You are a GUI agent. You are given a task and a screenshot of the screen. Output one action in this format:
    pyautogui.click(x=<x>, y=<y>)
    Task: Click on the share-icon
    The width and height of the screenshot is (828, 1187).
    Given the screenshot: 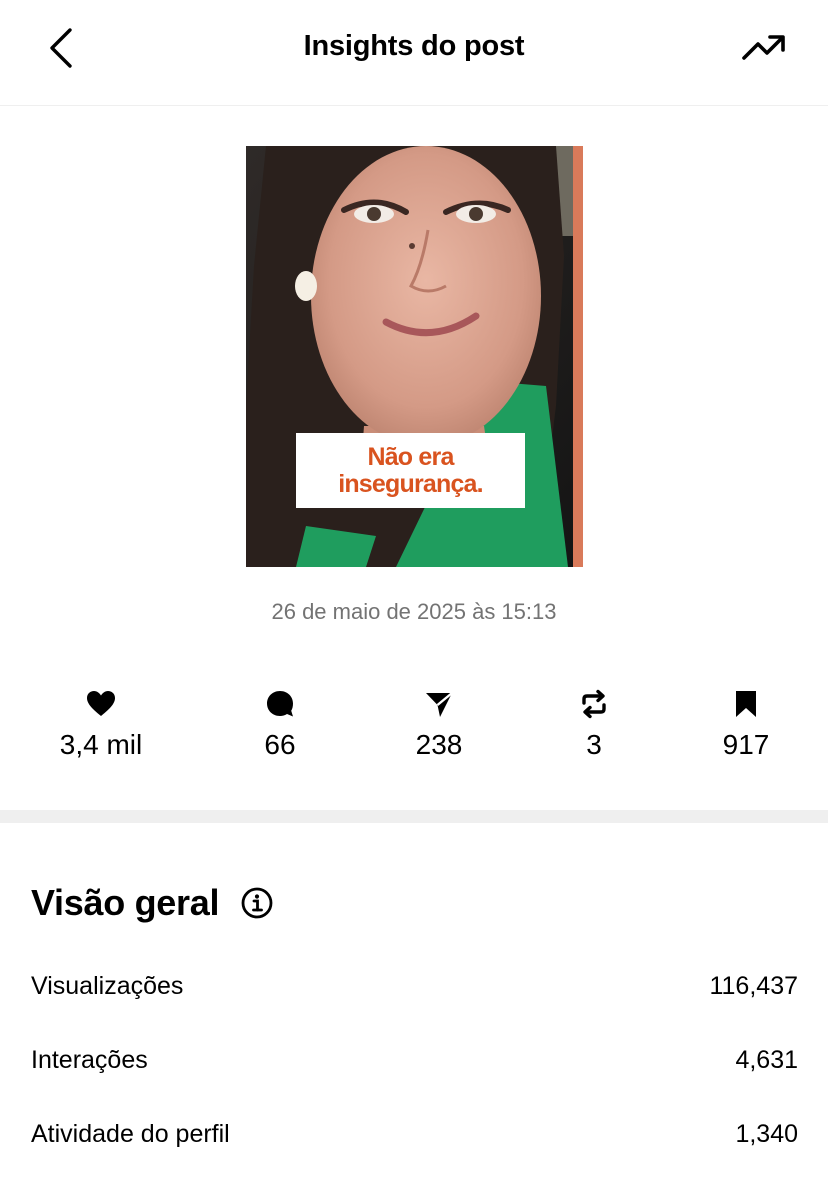 What is the action you would take?
    pyautogui.click(x=439, y=704)
    